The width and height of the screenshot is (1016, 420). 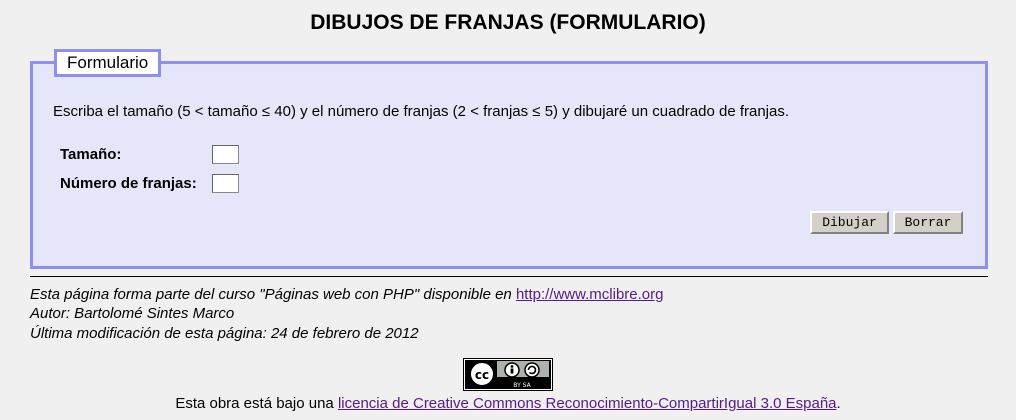 What do you see at coordinates (928, 222) in the screenshot?
I see `reset-button: Borrar` at bounding box center [928, 222].